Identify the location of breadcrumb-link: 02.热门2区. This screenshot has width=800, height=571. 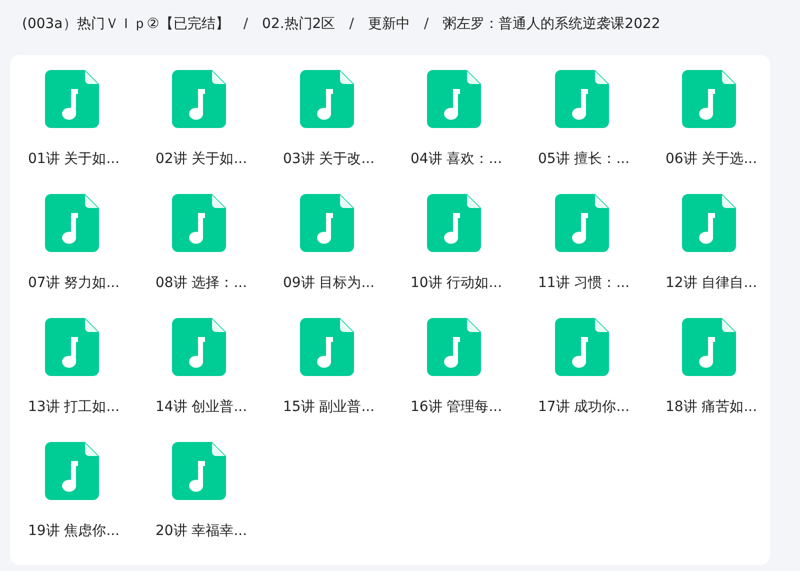
(299, 24).